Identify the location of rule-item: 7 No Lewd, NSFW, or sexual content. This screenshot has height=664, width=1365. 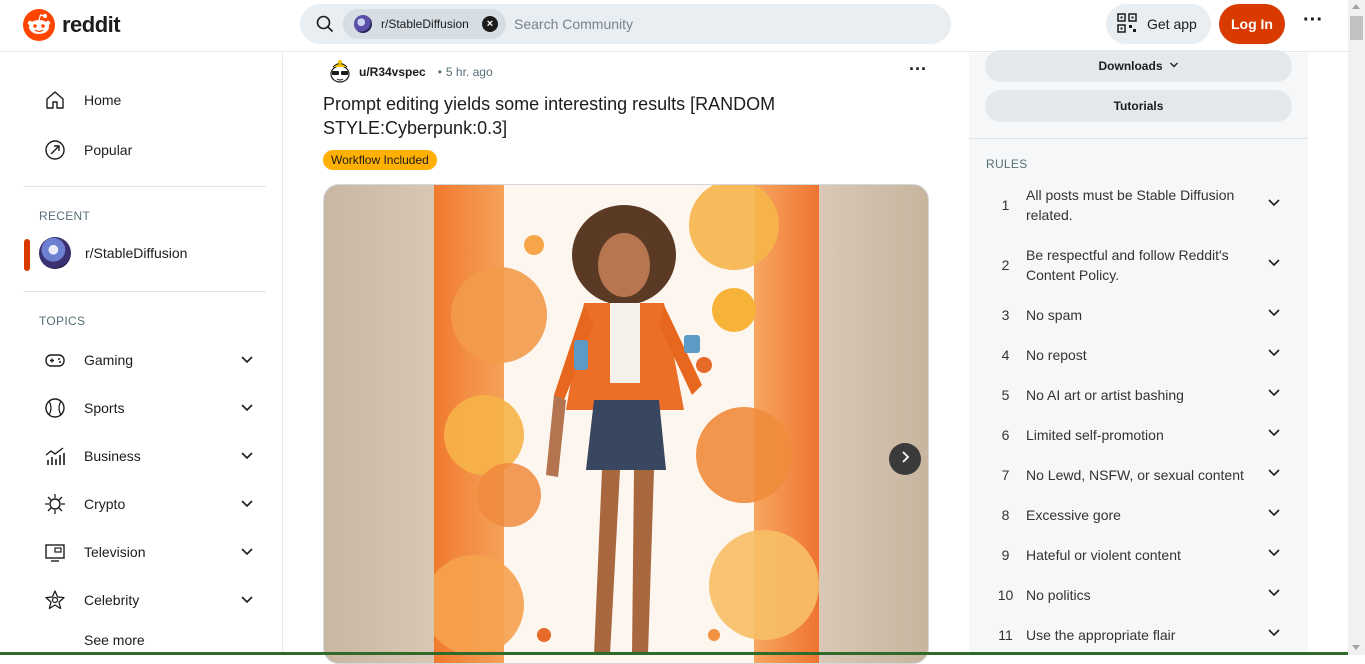
(1138, 475).